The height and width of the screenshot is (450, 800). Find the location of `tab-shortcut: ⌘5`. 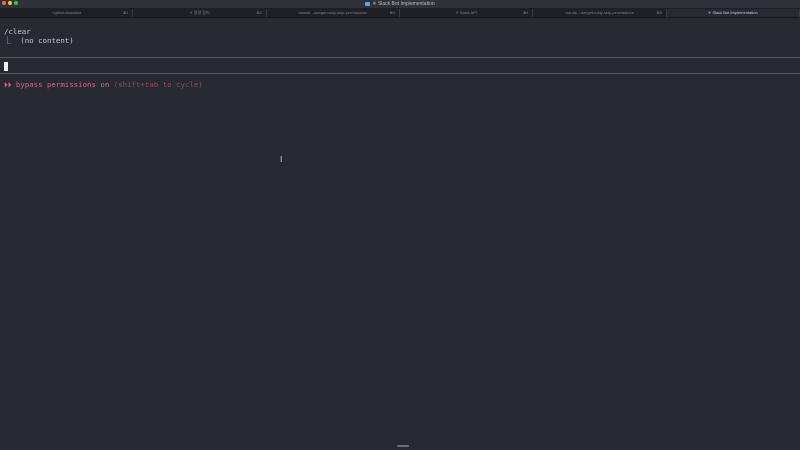

tab-shortcut: ⌘5 is located at coordinates (659, 13).